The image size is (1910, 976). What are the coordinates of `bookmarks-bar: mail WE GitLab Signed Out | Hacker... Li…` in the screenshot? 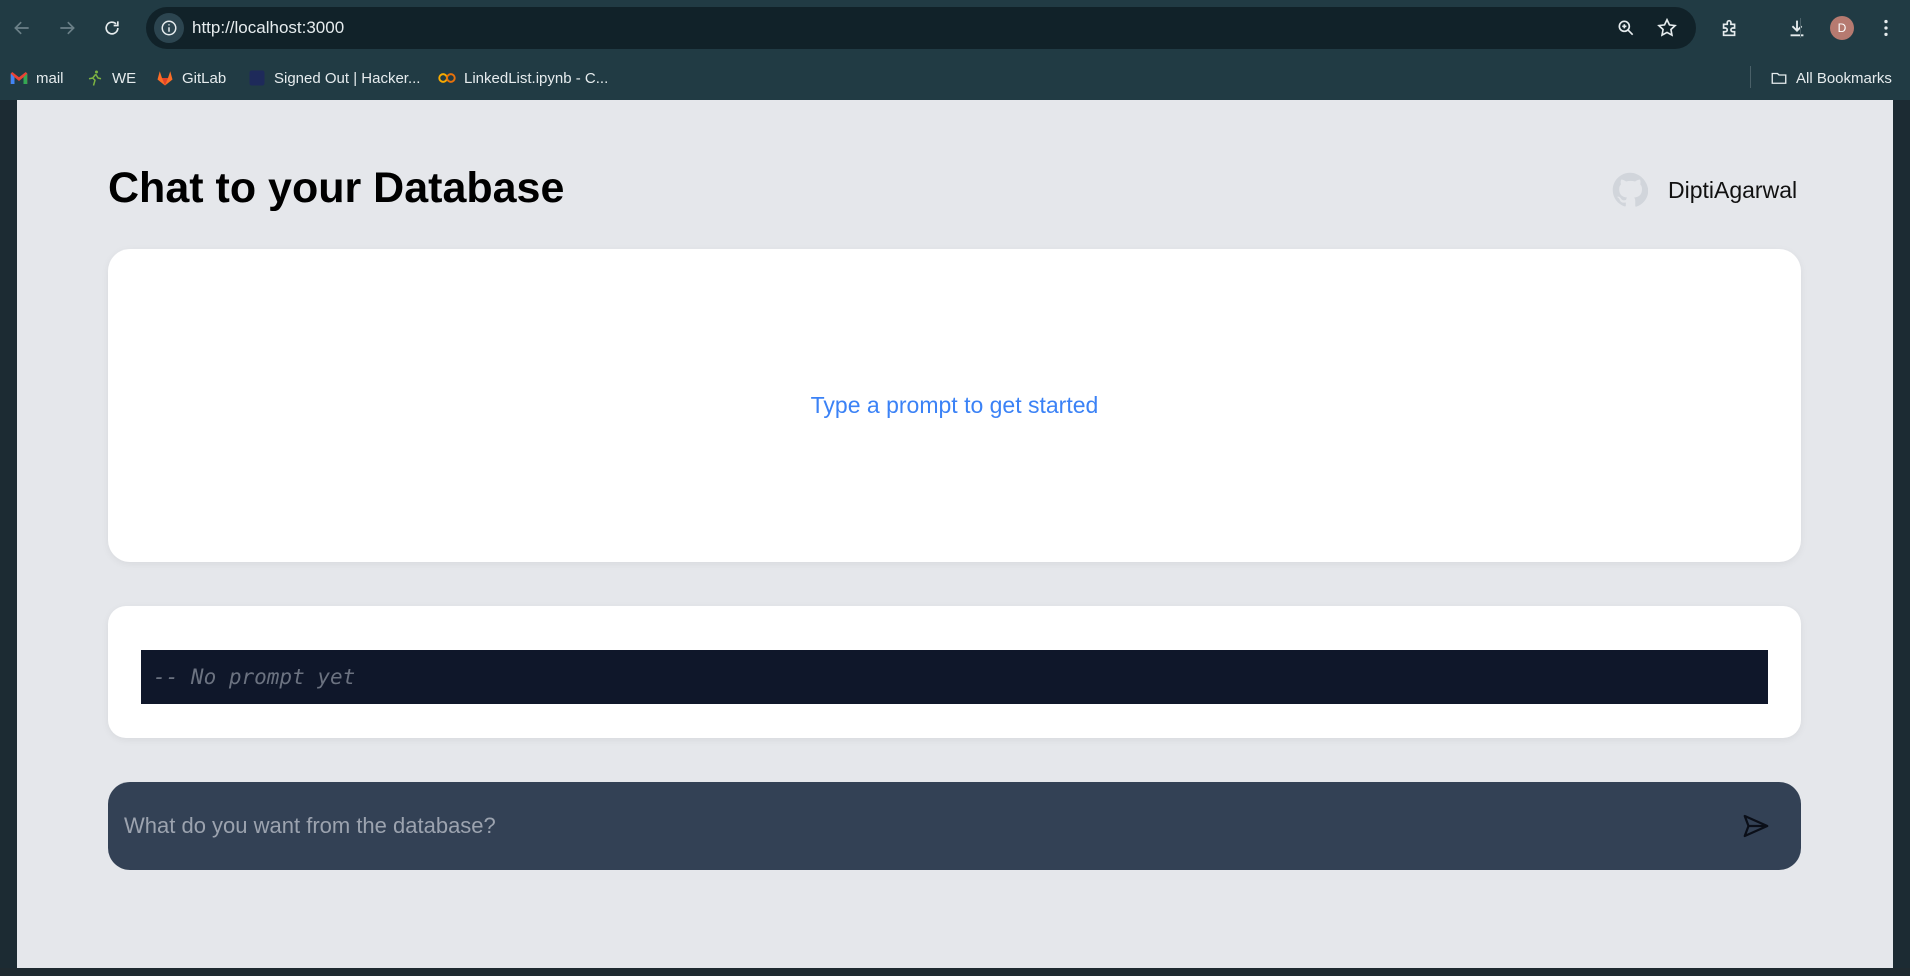 It's located at (955, 78).